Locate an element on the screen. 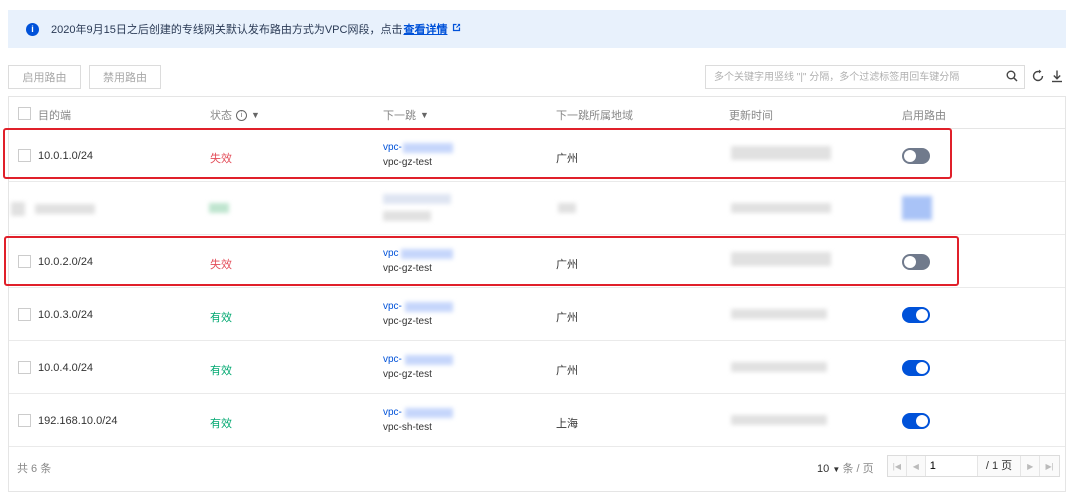 This screenshot has height=496, width=1072. notice-text: 2020年9月15日之后创建的专线网关默认发布路由方式为VPC网段，点击 is located at coordinates (227, 30).